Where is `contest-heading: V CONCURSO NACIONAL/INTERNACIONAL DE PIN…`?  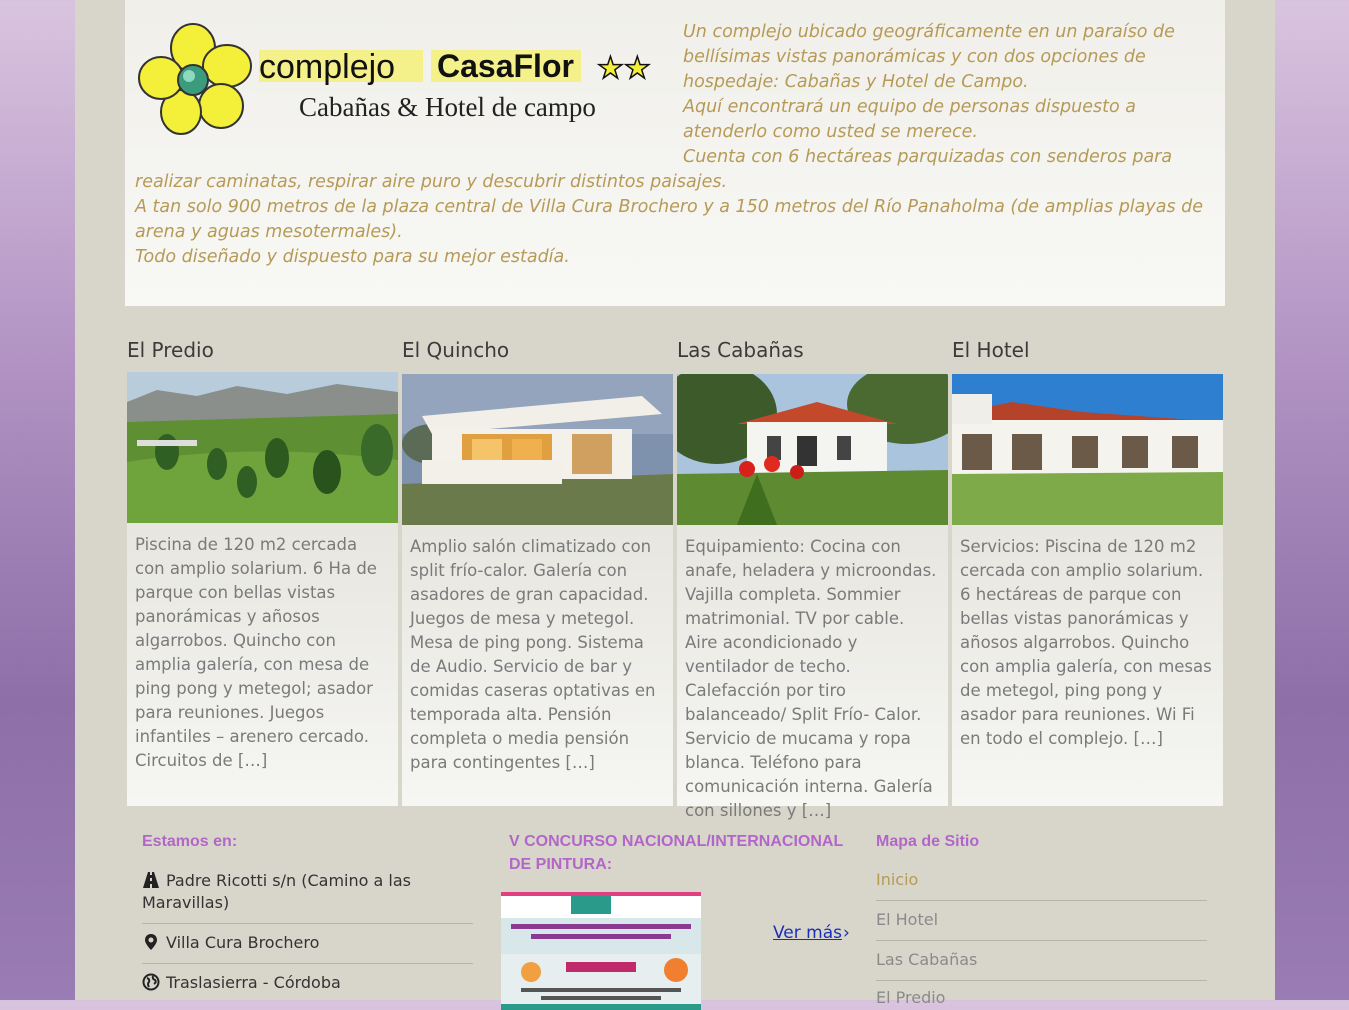 contest-heading: V CONCURSO NACIONAL/INTERNACIONAL DE PIN… is located at coordinates (676, 853).